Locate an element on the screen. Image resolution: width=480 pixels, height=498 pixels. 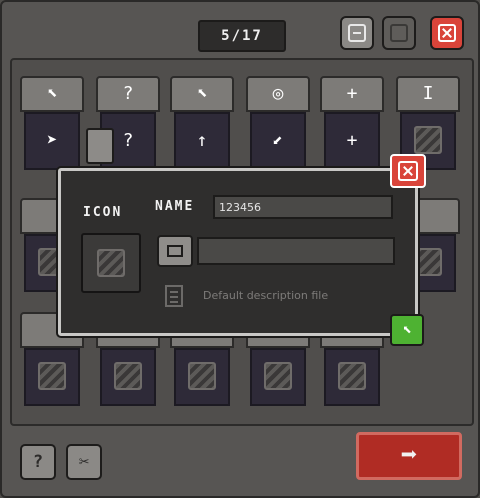
cursor-slot: ⬉ ➤ is located at coordinates (52, 126).